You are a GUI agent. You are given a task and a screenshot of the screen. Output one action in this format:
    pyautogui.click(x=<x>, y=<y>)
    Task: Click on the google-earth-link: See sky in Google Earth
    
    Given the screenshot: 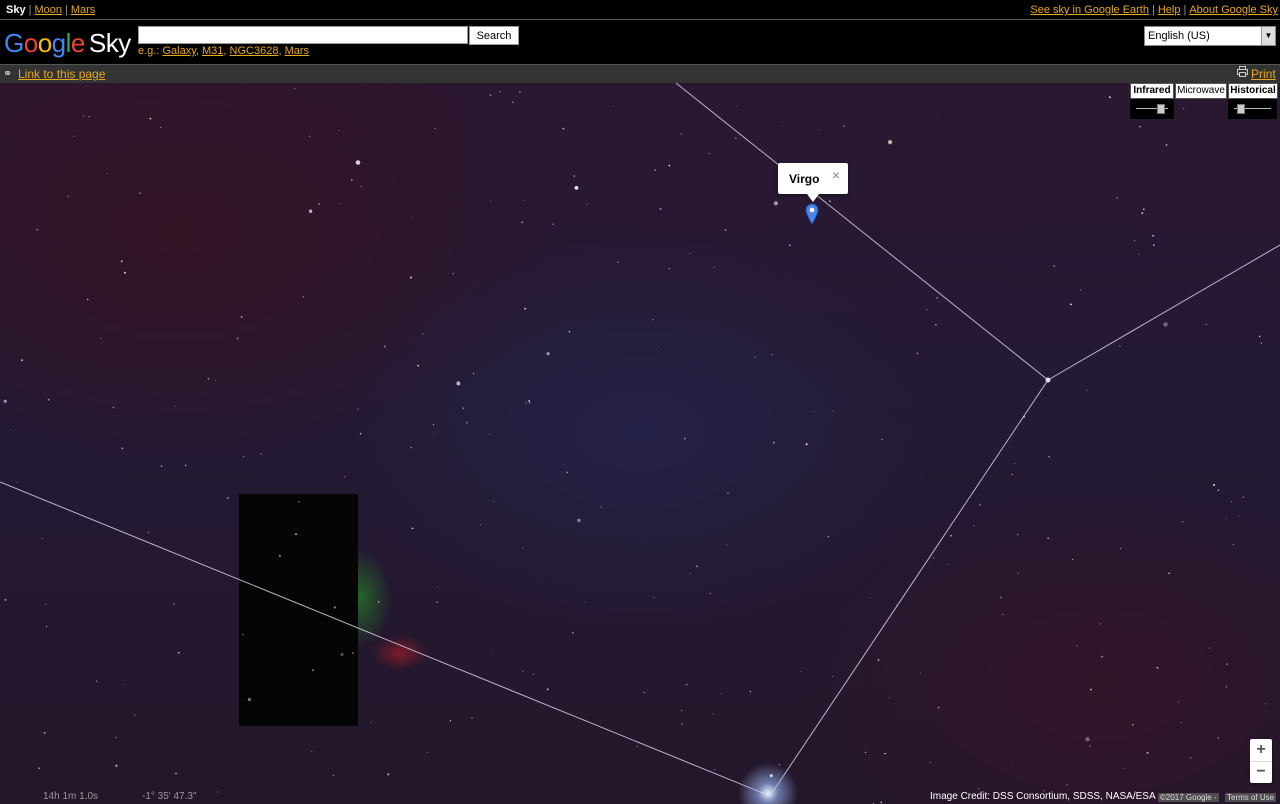 What is the action you would take?
    pyautogui.click(x=1089, y=10)
    